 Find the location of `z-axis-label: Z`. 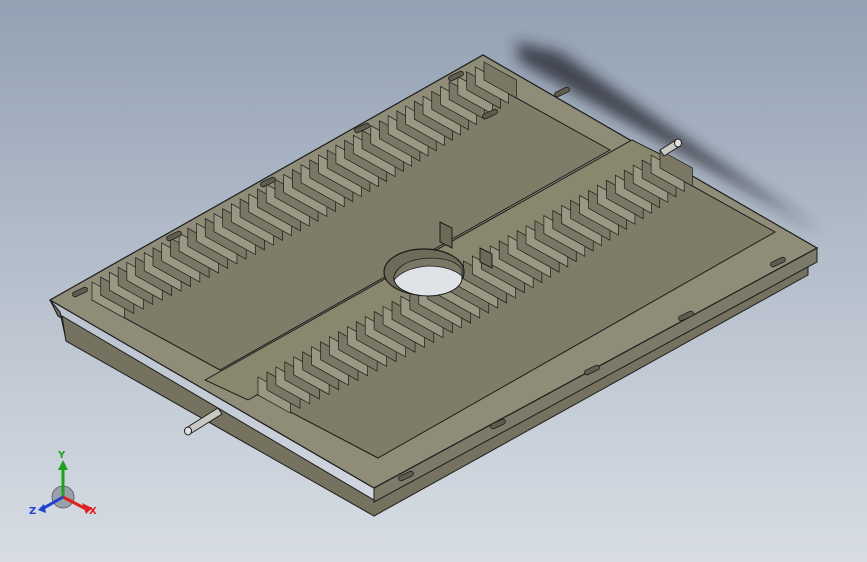

z-axis-label: Z is located at coordinates (32, 511).